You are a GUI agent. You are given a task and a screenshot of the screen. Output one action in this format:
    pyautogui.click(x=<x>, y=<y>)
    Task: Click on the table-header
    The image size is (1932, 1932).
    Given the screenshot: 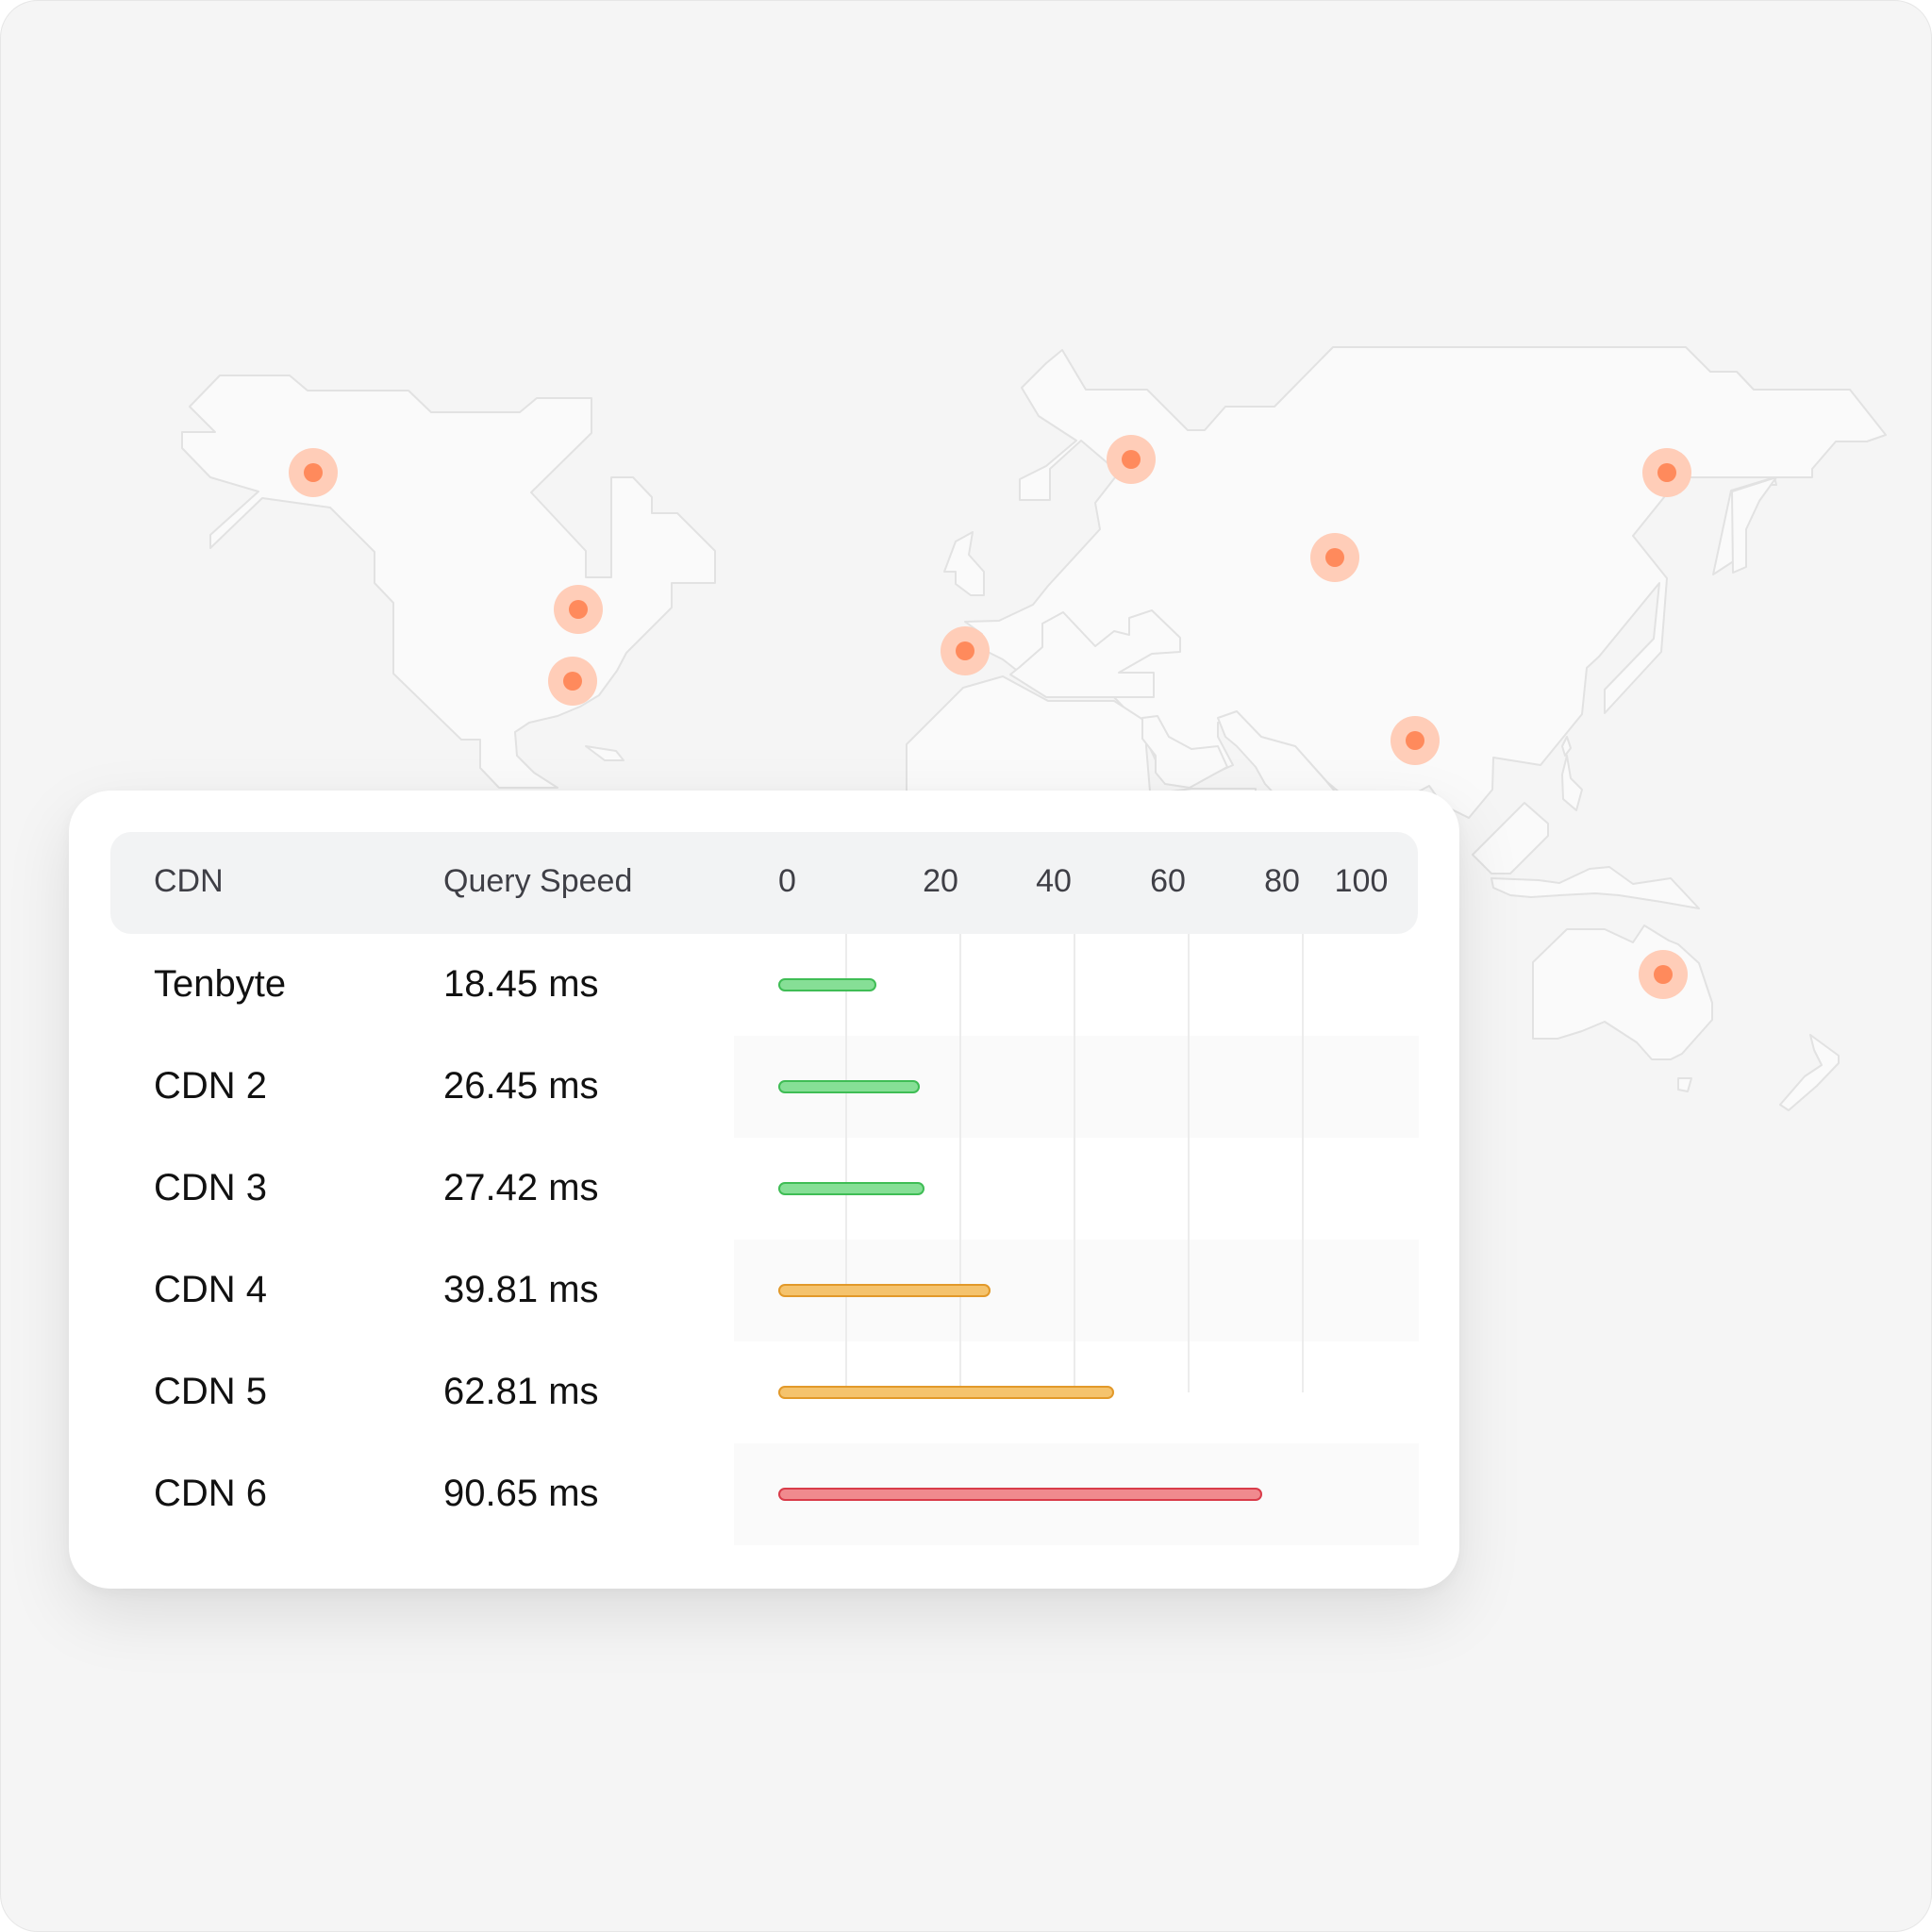 What is the action you would take?
    pyautogui.click(x=764, y=883)
    